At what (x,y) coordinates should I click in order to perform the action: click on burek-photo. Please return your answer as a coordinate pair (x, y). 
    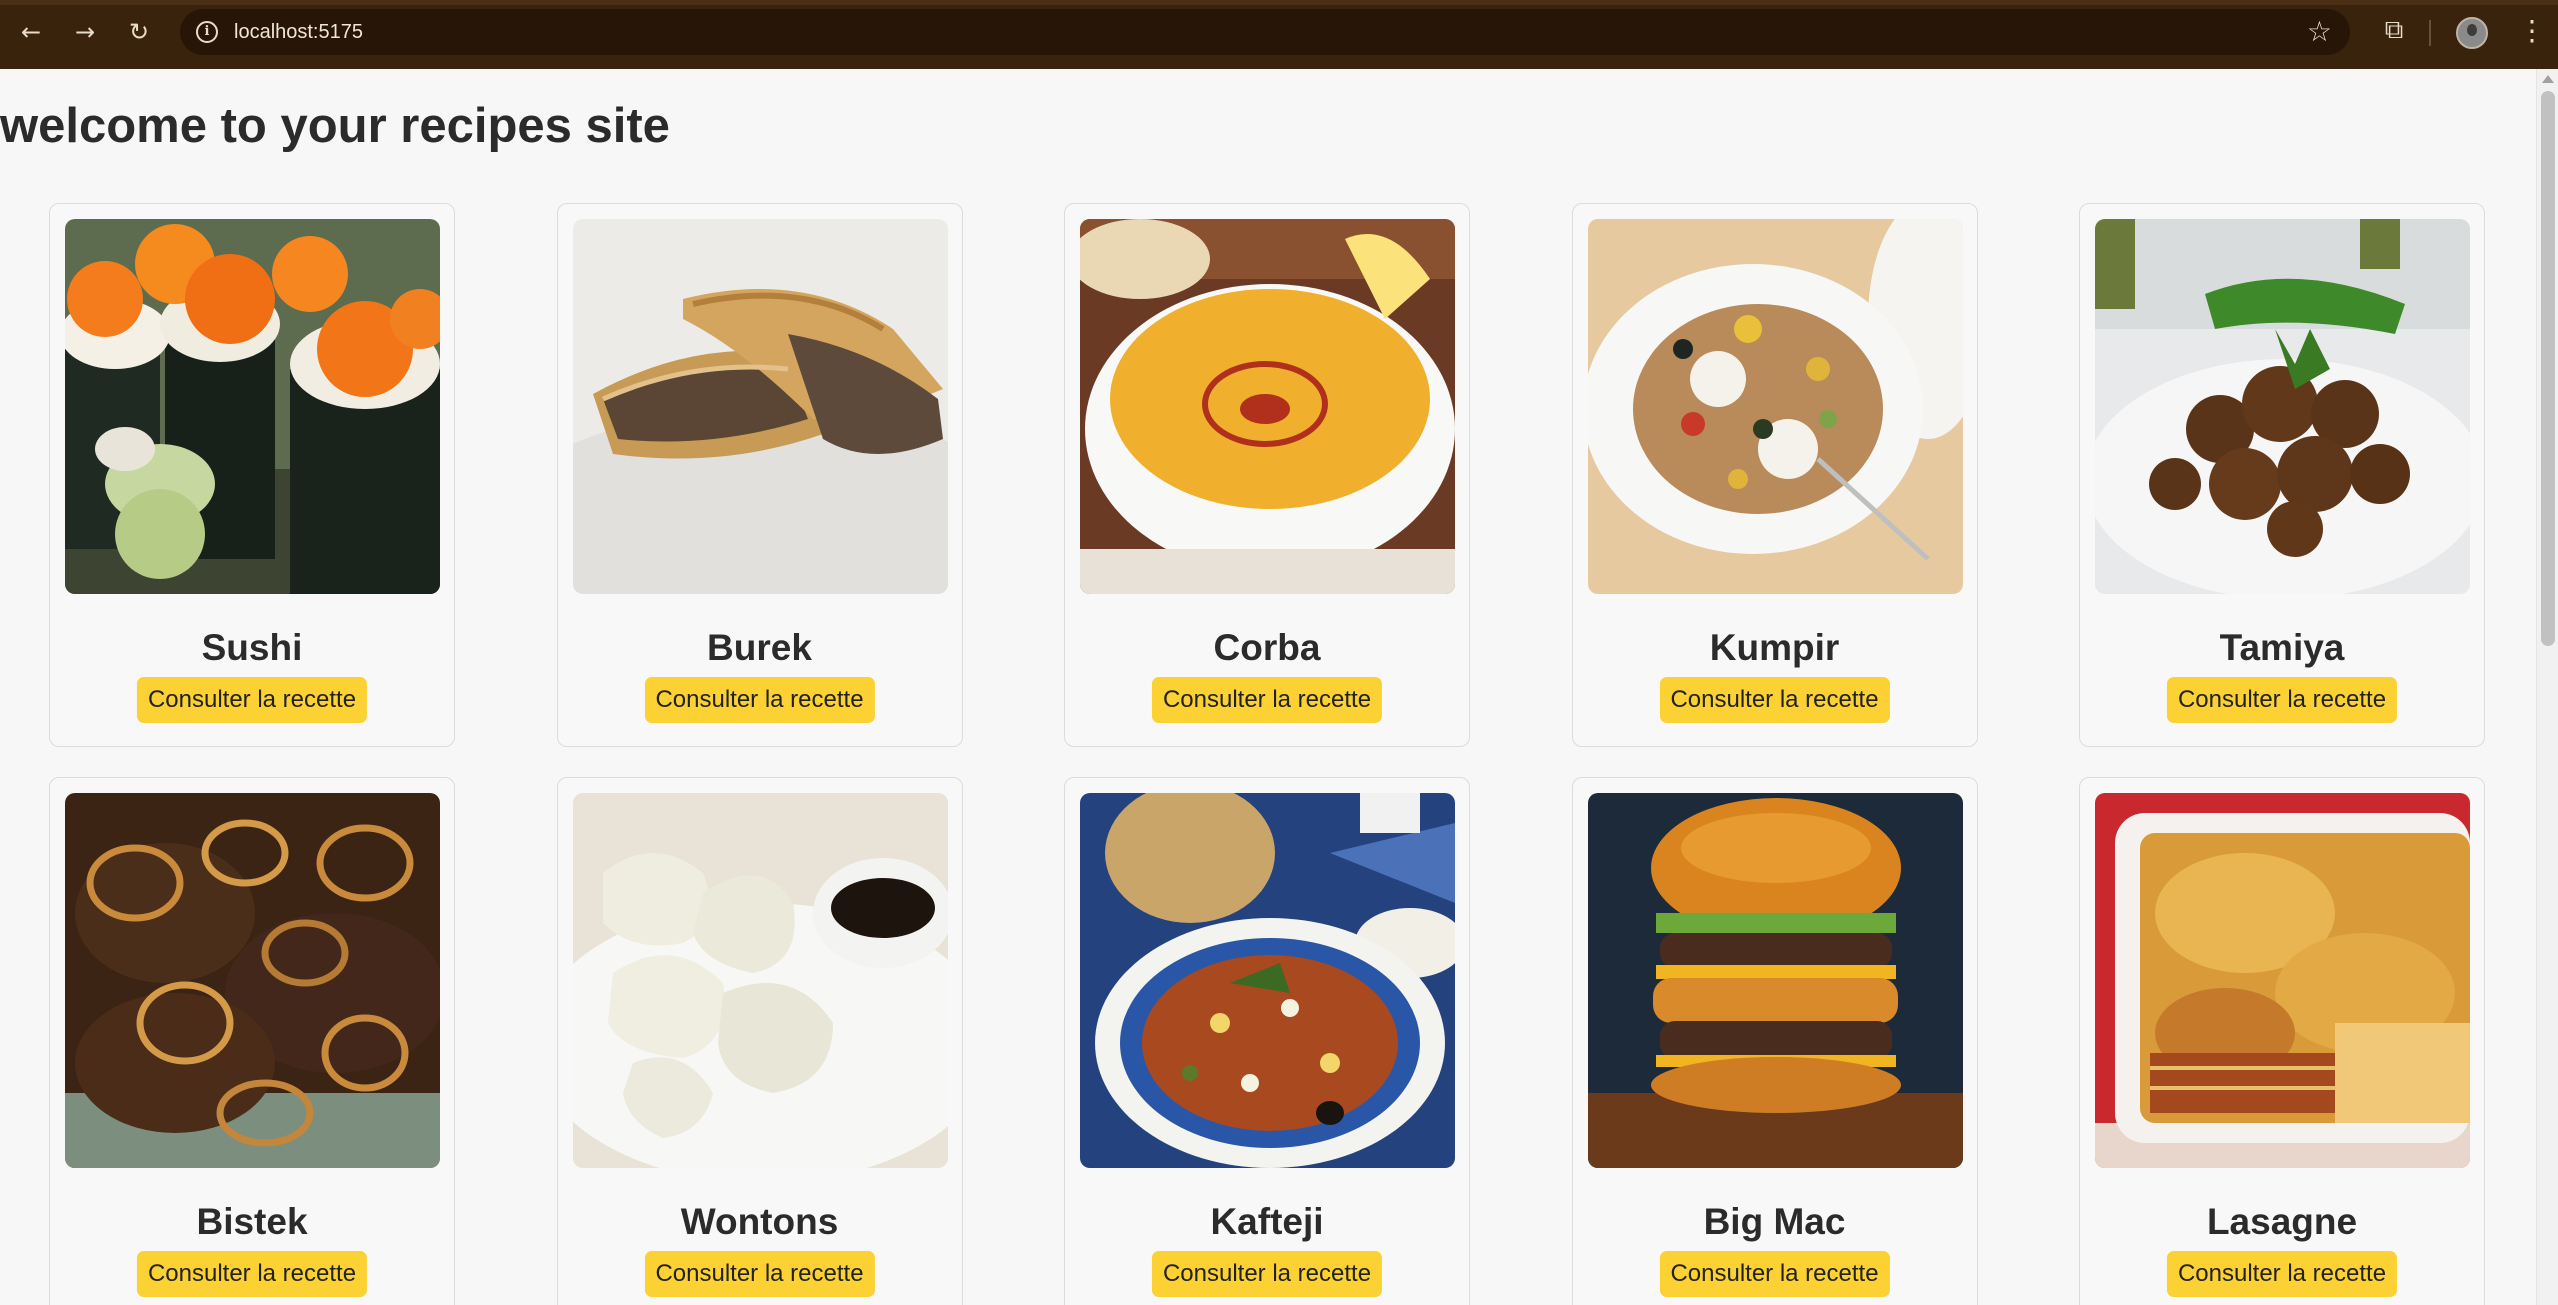
    Looking at the image, I should click on (760, 406).